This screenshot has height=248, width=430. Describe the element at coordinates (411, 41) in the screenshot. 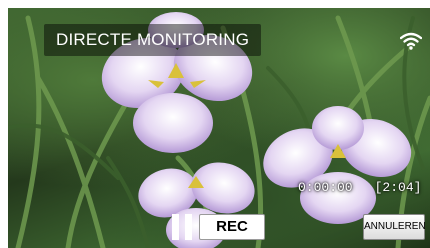

I see `wifi-icon` at that location.